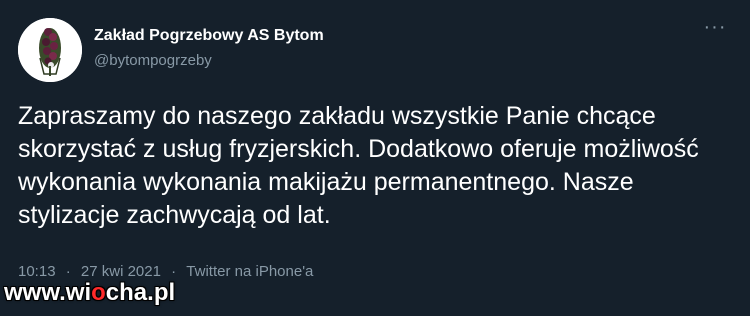 The height and width of the screenshot is (316, 750). I want to click on more-options-button: ···, so click(715, 30).